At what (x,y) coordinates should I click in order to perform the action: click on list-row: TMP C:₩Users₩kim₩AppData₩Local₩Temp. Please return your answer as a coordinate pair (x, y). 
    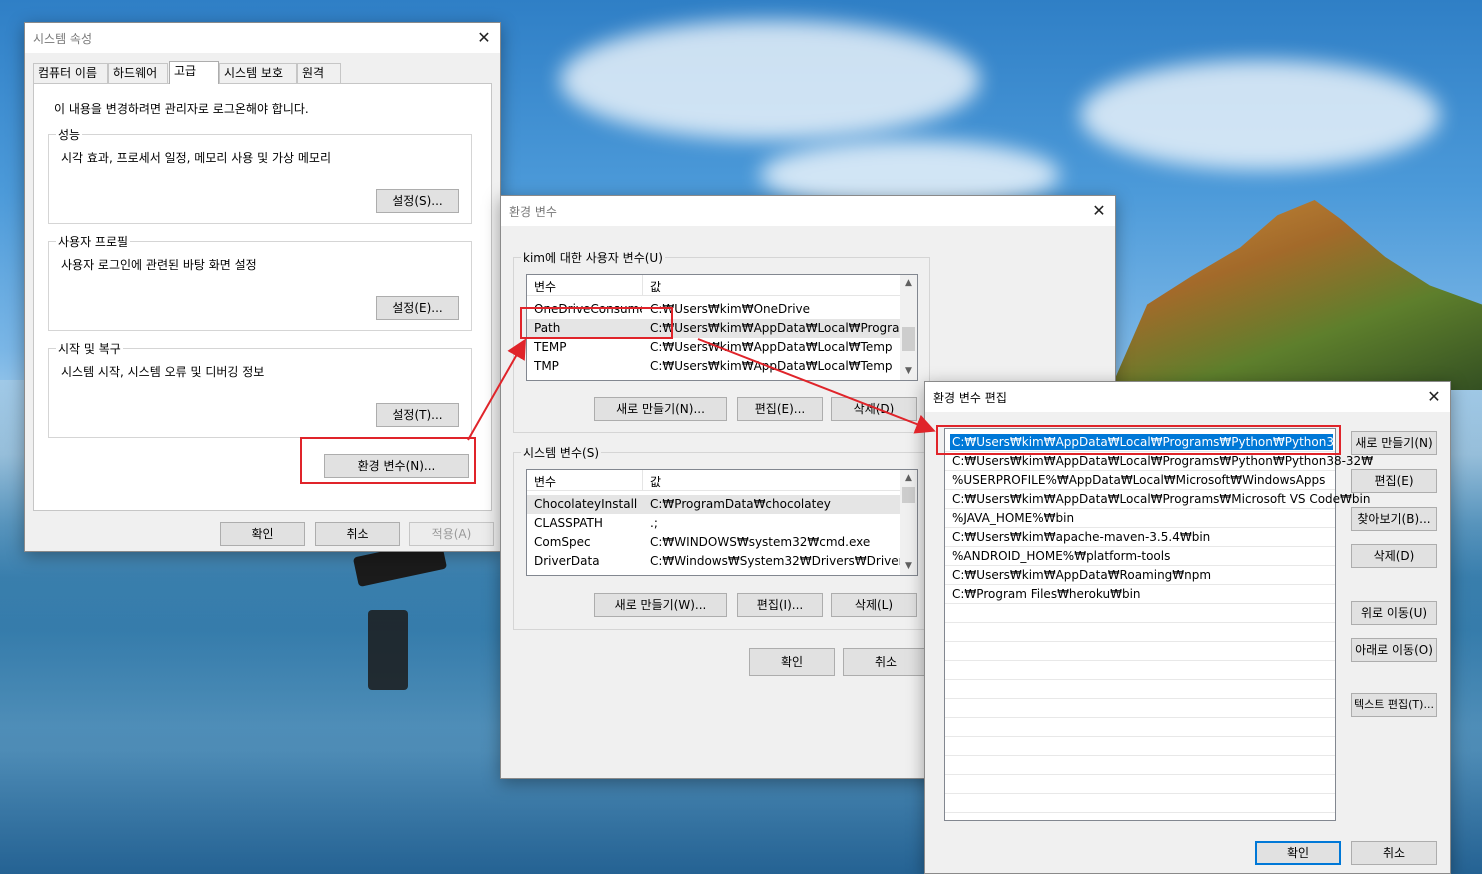
    Looking at the image, I should click on (713, 366).